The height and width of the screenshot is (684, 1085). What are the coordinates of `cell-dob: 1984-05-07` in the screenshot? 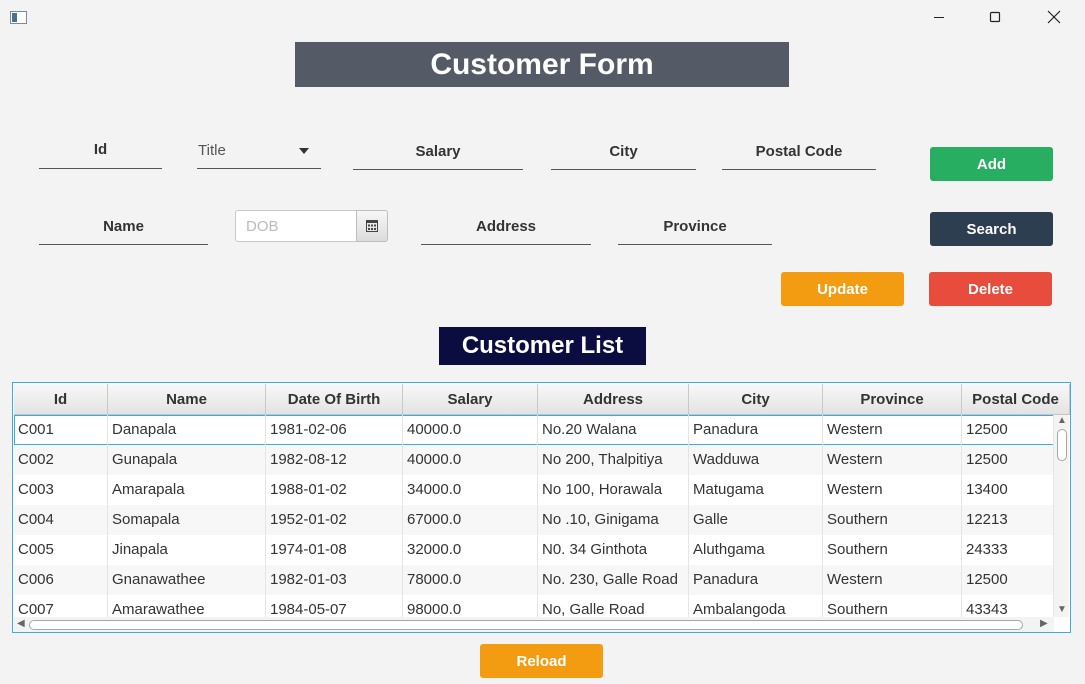 It's located at (334, 606).